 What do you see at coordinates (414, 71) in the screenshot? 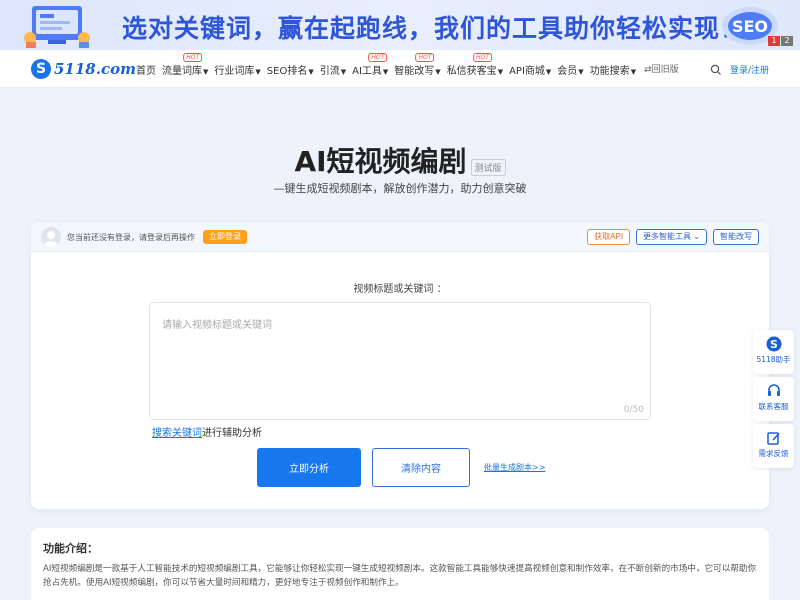
I see `nav-item-label: 智能改写` at bounding box center [414, 71].